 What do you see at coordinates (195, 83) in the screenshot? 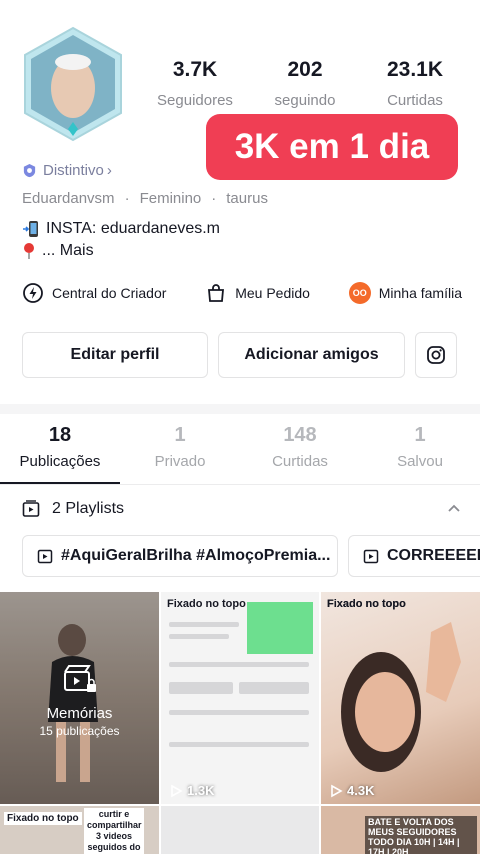
I see `stat-followers: 3.7K Seguidores` at bounding box center [195, 83].